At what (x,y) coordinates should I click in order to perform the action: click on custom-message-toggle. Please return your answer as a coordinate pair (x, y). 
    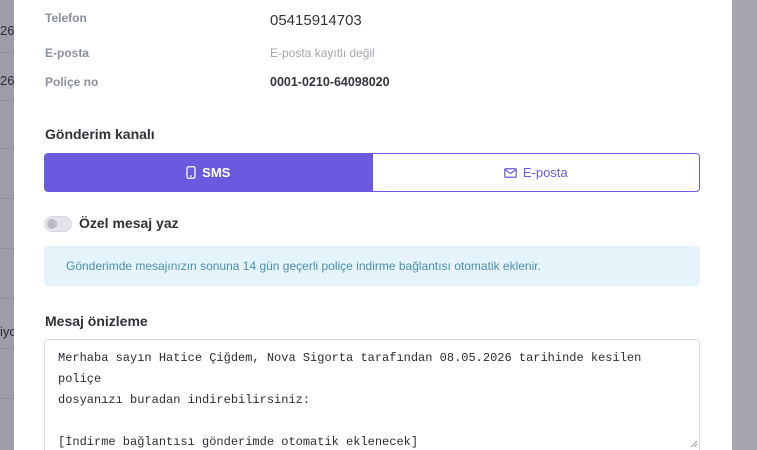
    Looking at the image, I should click on (58, 224).